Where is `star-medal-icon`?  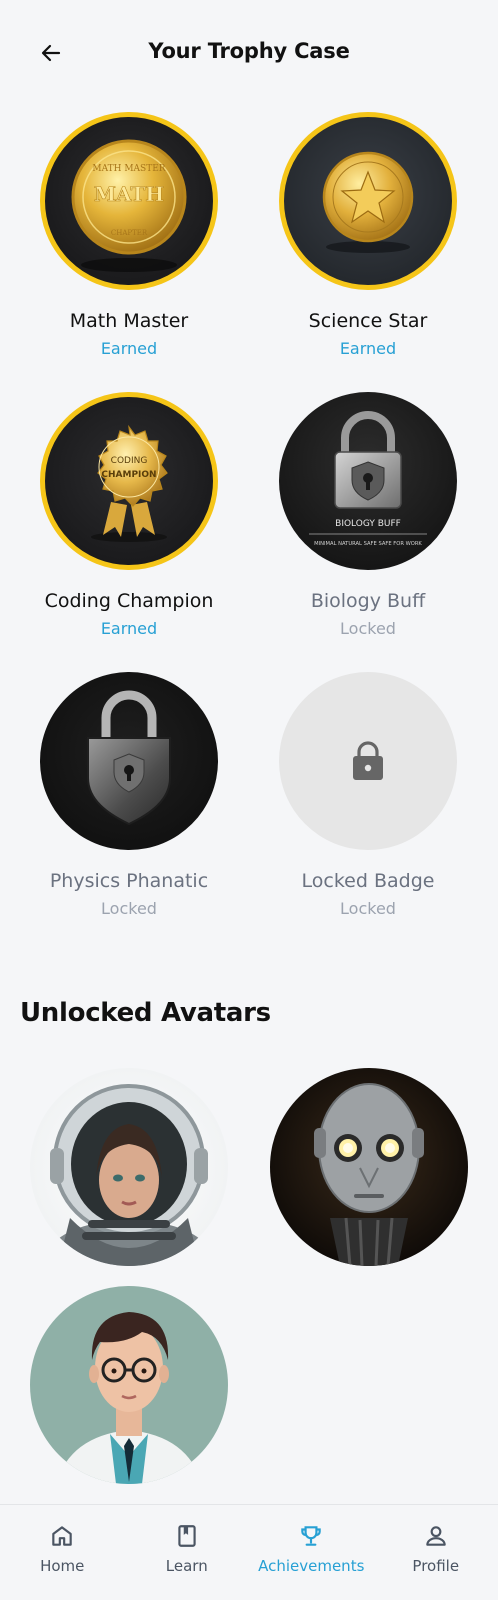 star-medal-icon is located at coordinates (368, 202).